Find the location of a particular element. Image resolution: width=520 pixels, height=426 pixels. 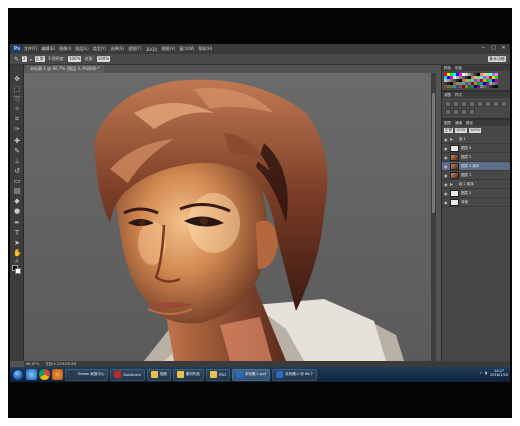

layer-row: ◉ 背景 is located at coordinates (476, 202).